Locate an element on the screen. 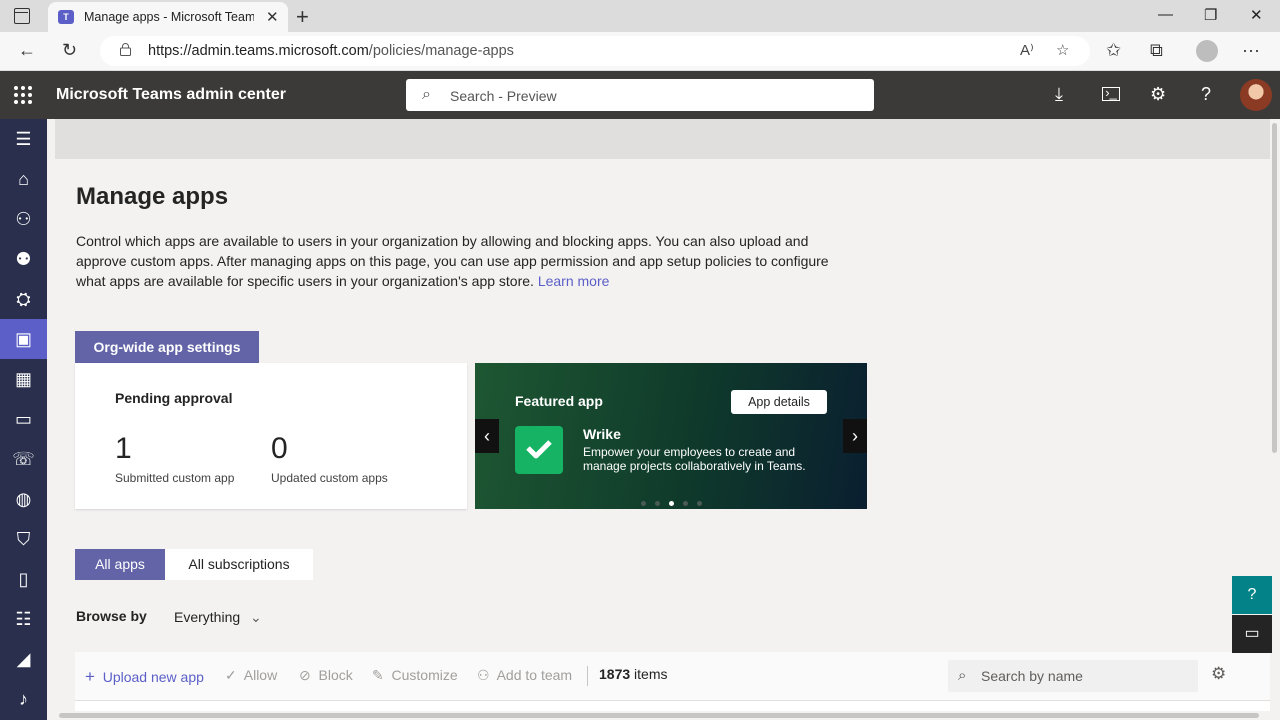 The image size is (1280, 720). upload-new-app-button: + Upload new app is located at coordinates (144, 677).